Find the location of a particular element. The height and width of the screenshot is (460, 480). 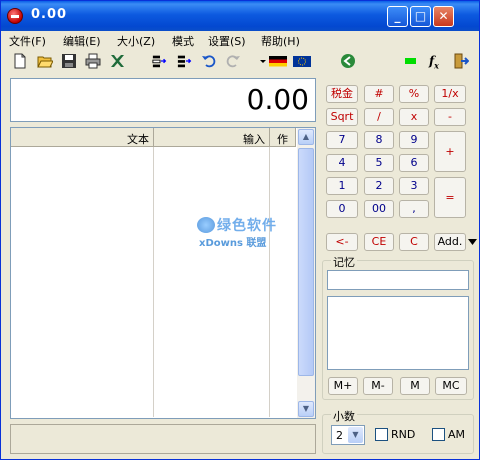

watermark-logo-icon is located at coordinates (206, 225).